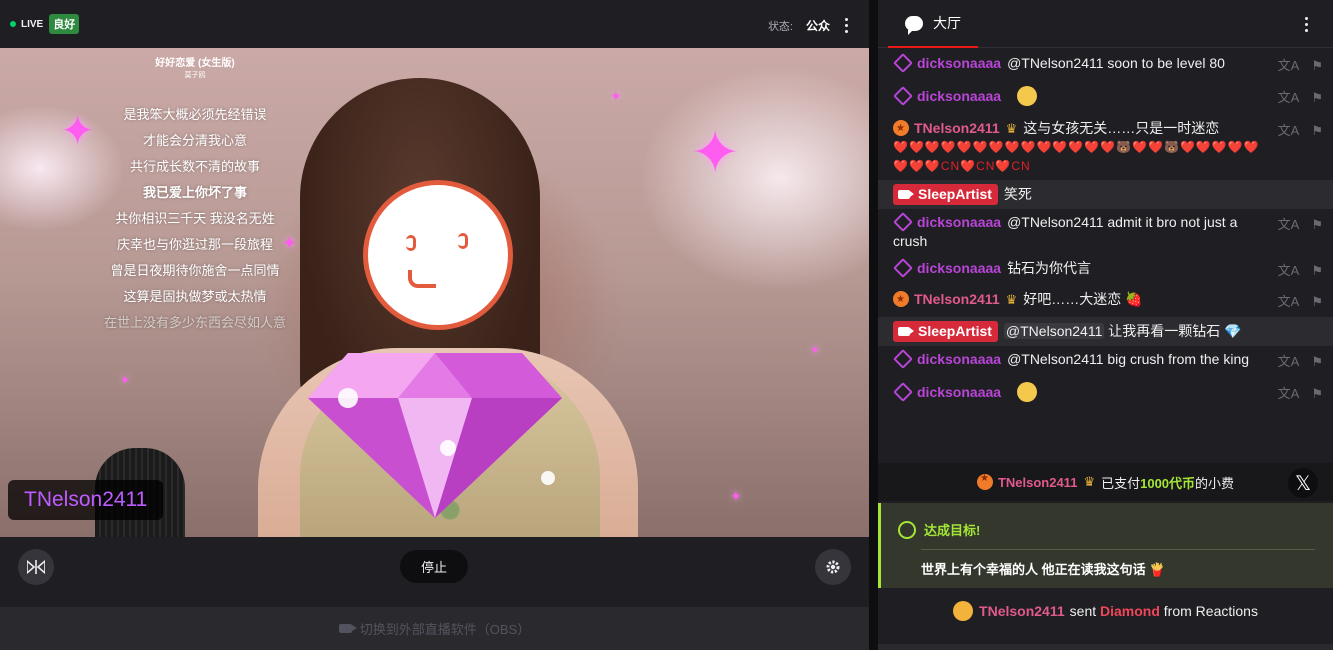 The image size is (1333, 650). I want to click on chat-text: 好吧……大迷恋 🍓, so click(1083, 299).